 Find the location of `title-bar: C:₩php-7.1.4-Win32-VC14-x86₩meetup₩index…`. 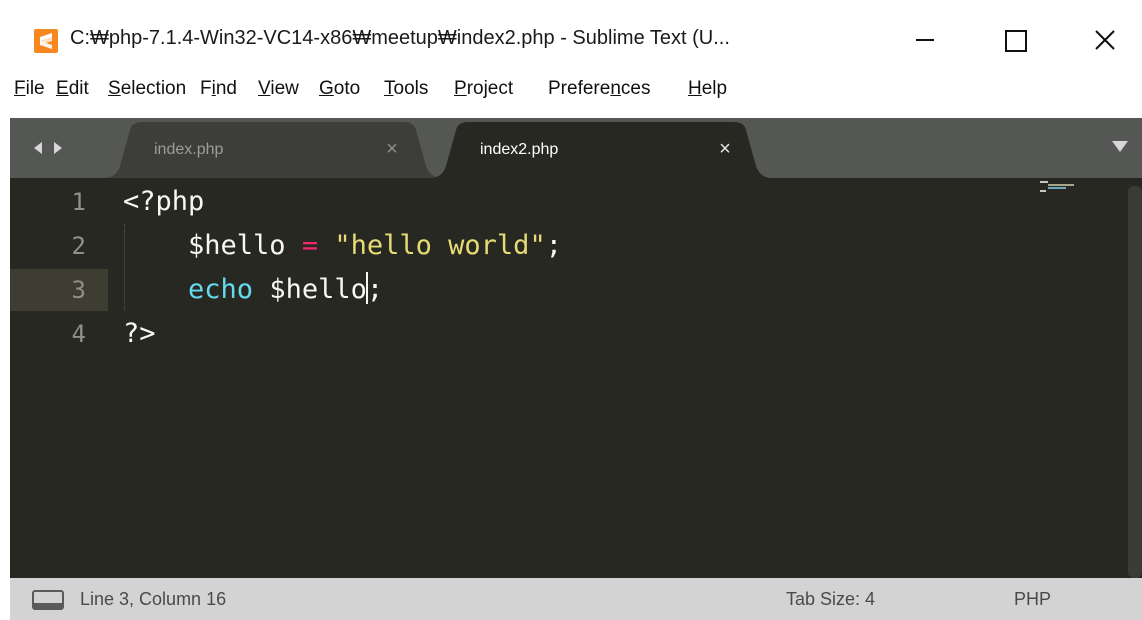

title-bar: C:₩php-7.1.4-Win32-VC14-x86₩meetup₩index… is located at coordinates (571, 39).